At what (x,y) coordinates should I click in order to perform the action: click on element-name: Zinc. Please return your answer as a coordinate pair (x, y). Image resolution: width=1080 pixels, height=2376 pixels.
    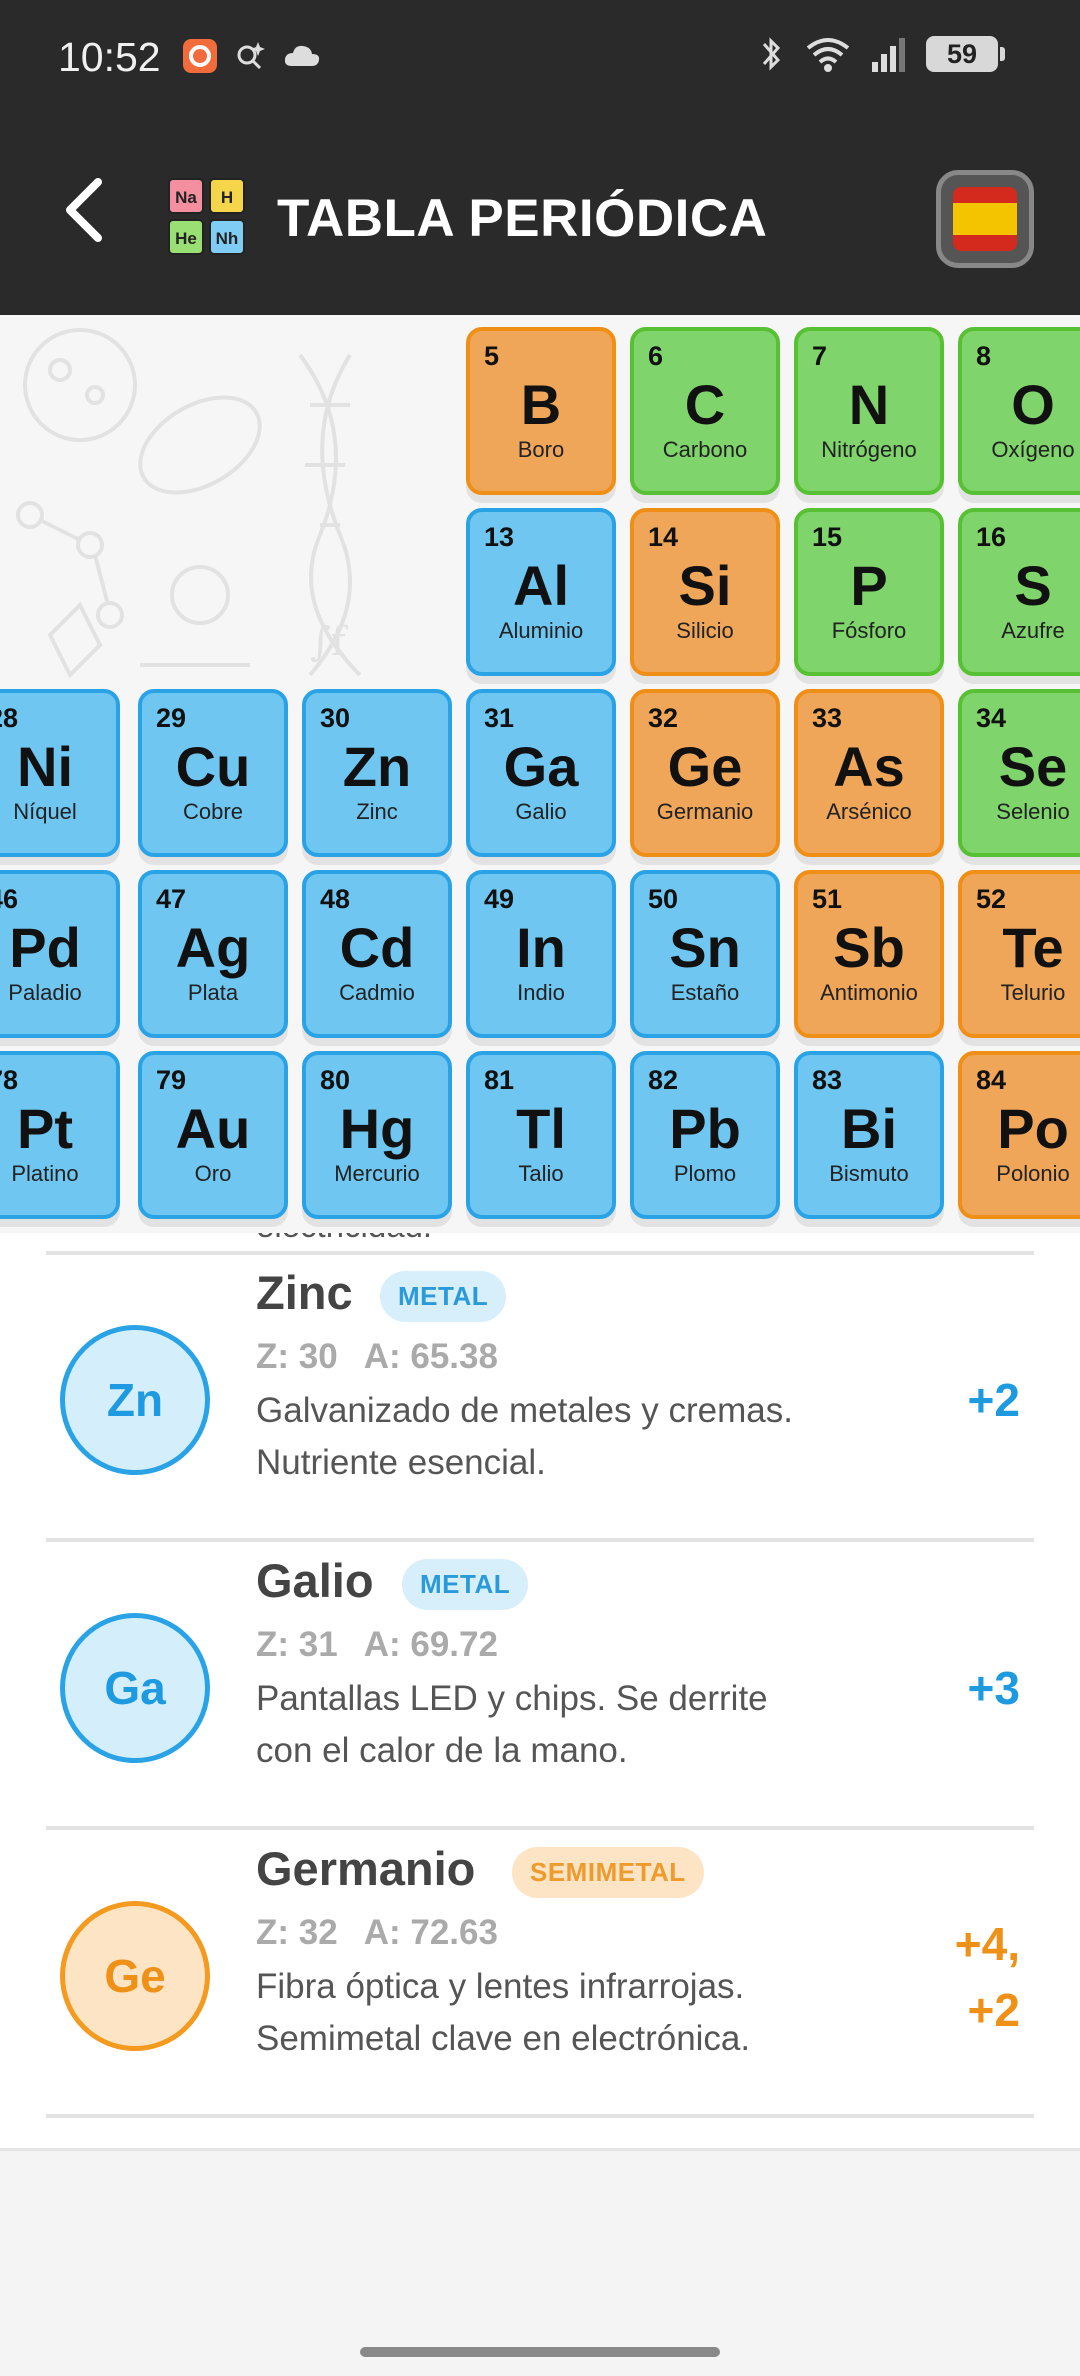
    Looking at the image, I should click on (304, 1292).